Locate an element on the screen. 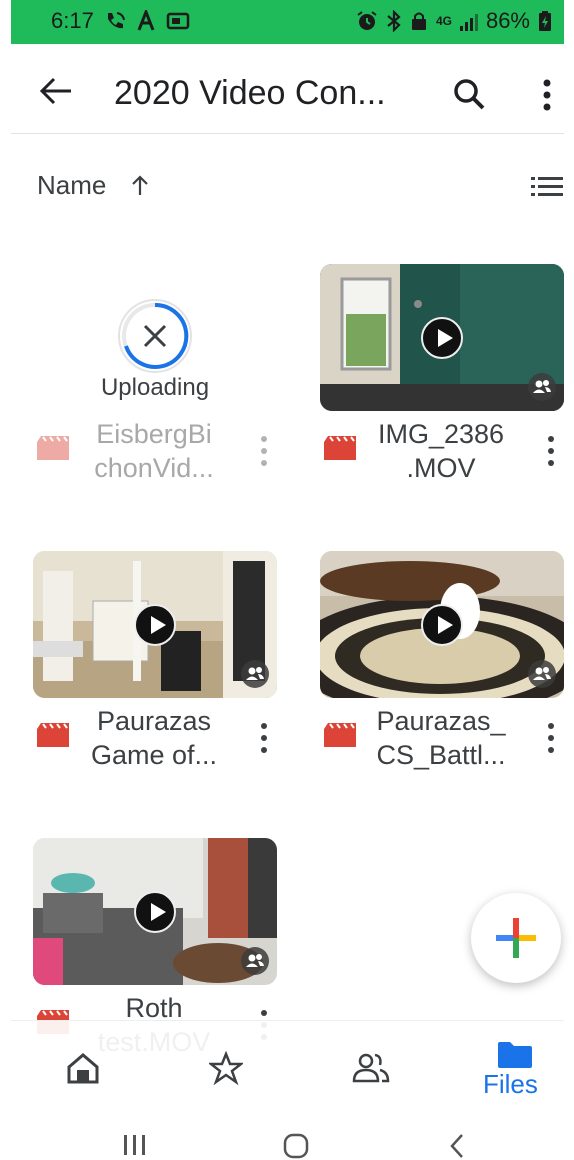 This screenshot has height=1160, width=574. cancel-upload-icon is located at coordinates (155, 336).